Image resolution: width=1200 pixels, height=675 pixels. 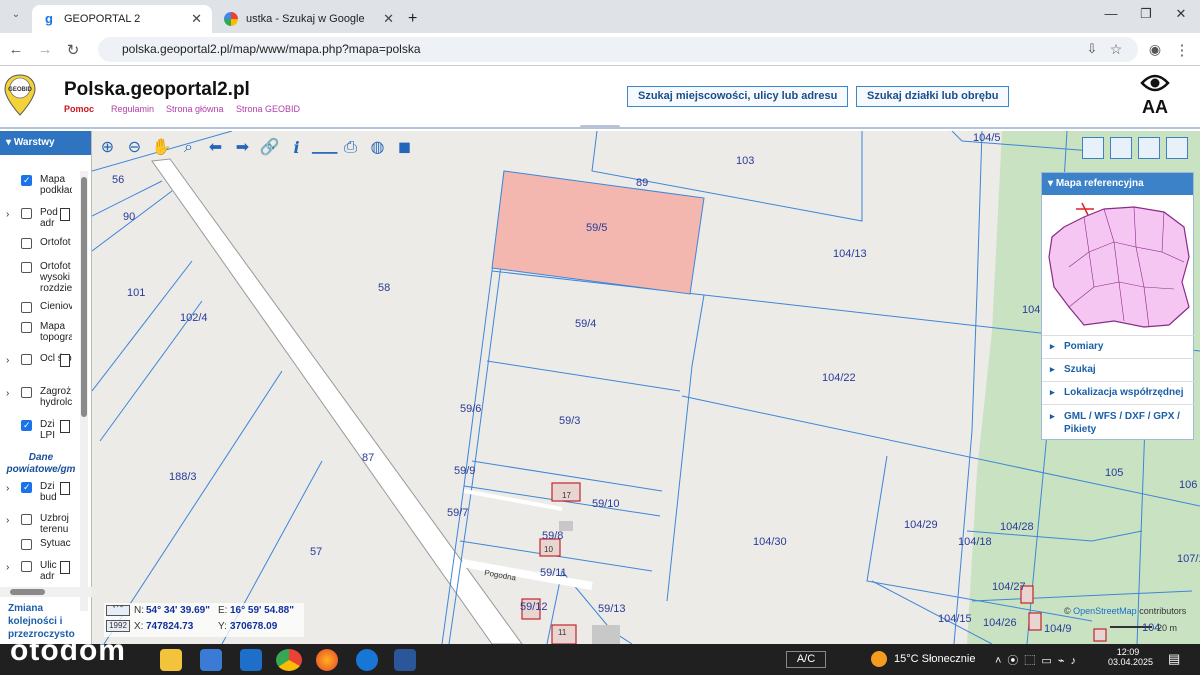 What do you see at coordinates (1093, 148) in the screenshot?
I see `window-layout-icon` at bounding box center [1093, 148].